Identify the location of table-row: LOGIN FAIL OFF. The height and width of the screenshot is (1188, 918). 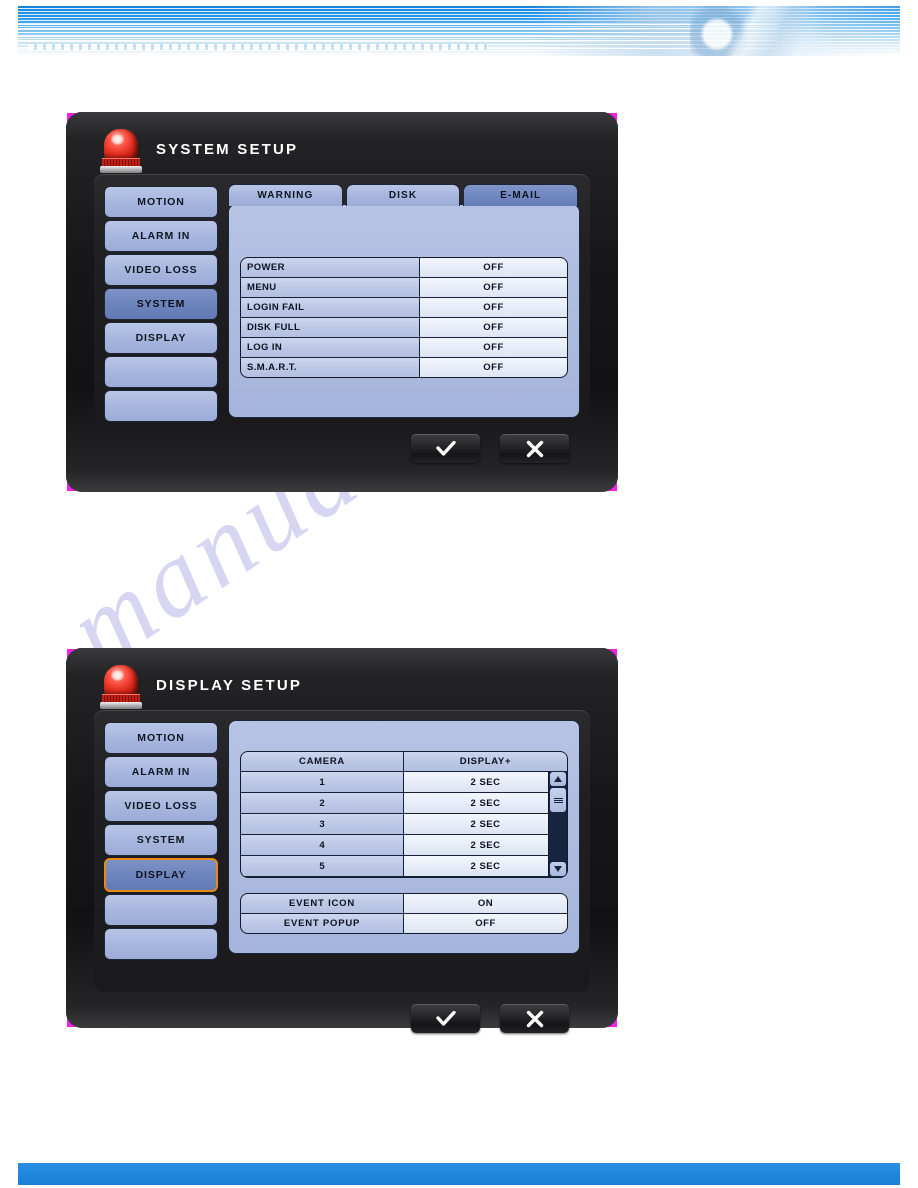
(404, 308).